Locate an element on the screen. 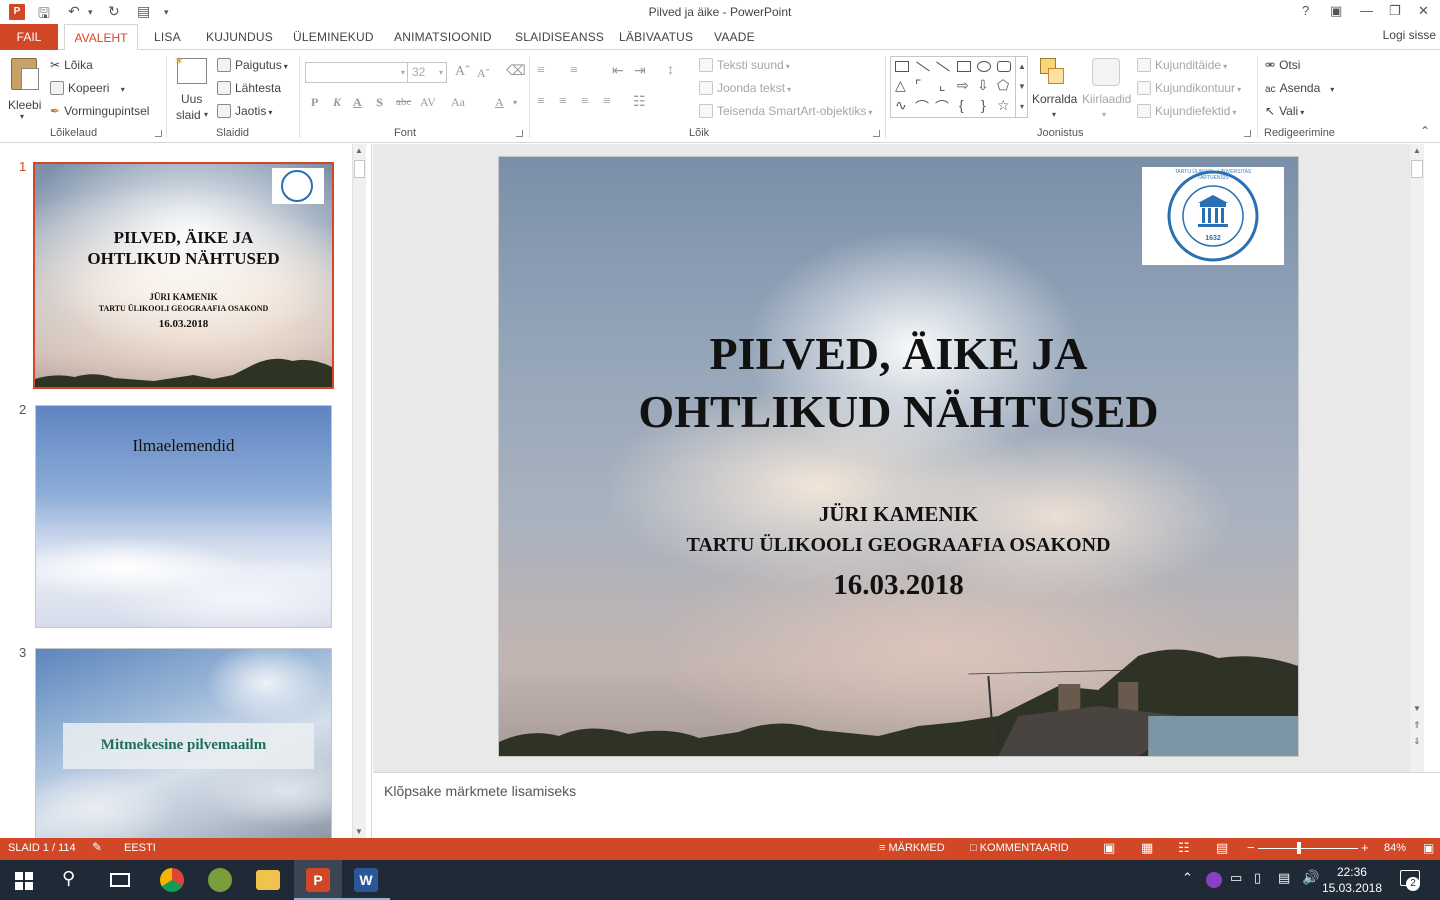 The height and width of the screenshot is (900, 1440). windows-start-icon is located at coordinates (24, 881).